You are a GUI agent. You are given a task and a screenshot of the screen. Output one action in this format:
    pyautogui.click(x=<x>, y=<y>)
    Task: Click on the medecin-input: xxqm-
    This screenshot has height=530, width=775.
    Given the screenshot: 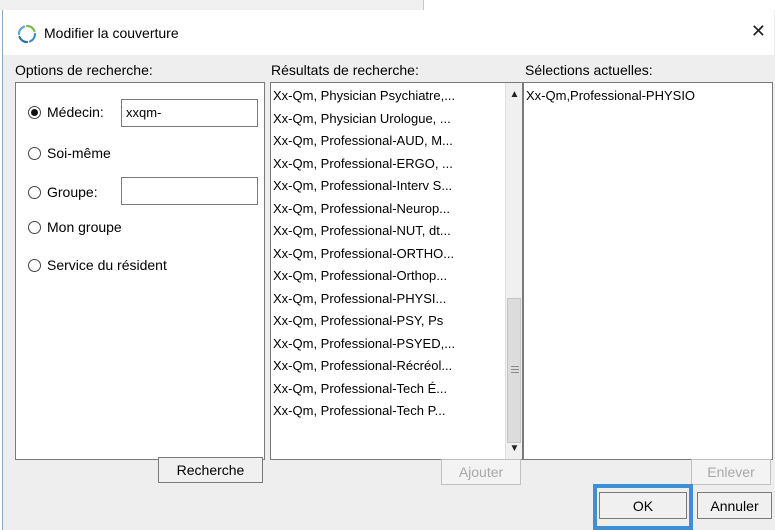 What is the action you would take?
    pyautogui.click(x=189, y=113)
    